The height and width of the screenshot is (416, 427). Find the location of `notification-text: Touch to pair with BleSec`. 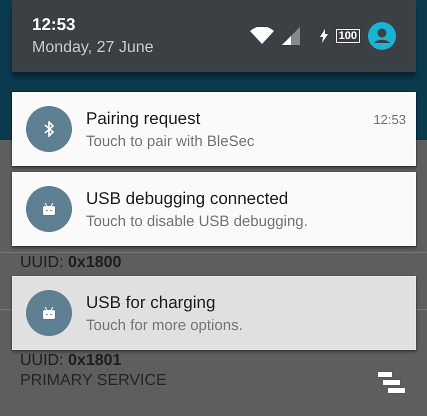

notification-text: Touch to pair with BleSec is located at coordinates (171, 141).